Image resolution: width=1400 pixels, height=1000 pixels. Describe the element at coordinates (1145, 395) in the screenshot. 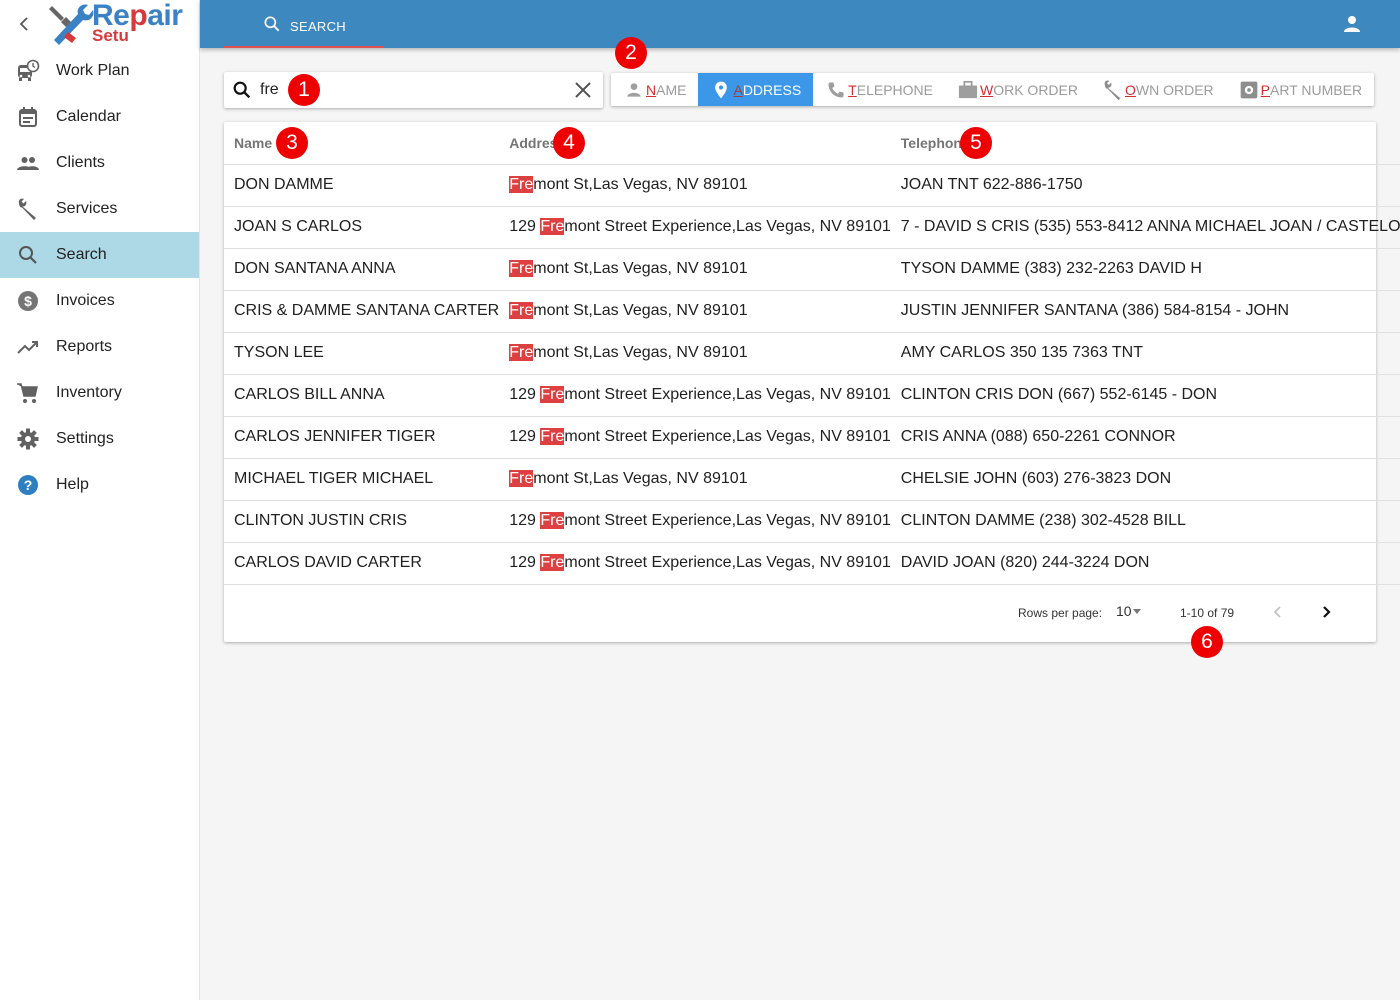

I see `cell-telephone: CLINTON CRIS DON (667) 552-6145 - DON` at that location.